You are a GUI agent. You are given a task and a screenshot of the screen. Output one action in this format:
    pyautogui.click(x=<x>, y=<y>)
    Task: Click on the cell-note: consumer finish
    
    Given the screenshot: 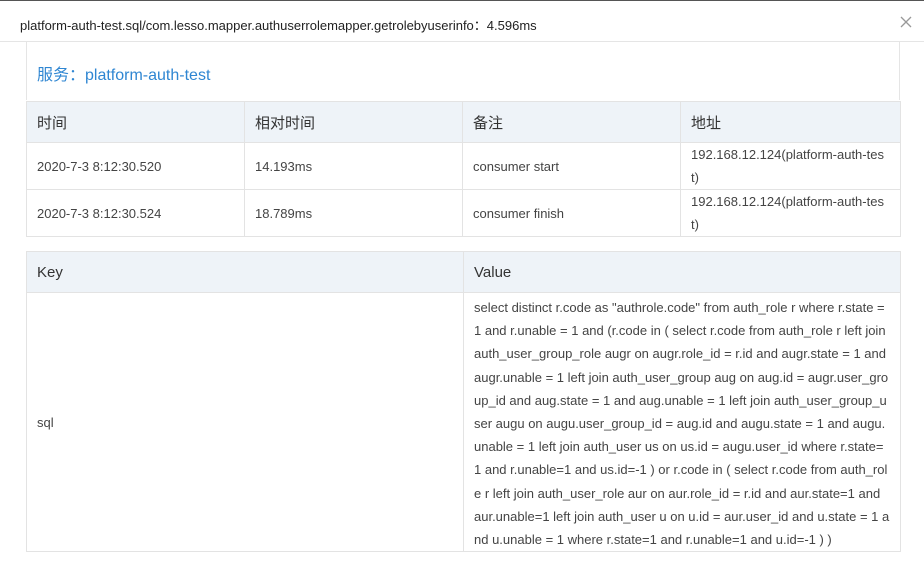 What is the action you would take?
    pyautogui.click(x=571, y=213)
    